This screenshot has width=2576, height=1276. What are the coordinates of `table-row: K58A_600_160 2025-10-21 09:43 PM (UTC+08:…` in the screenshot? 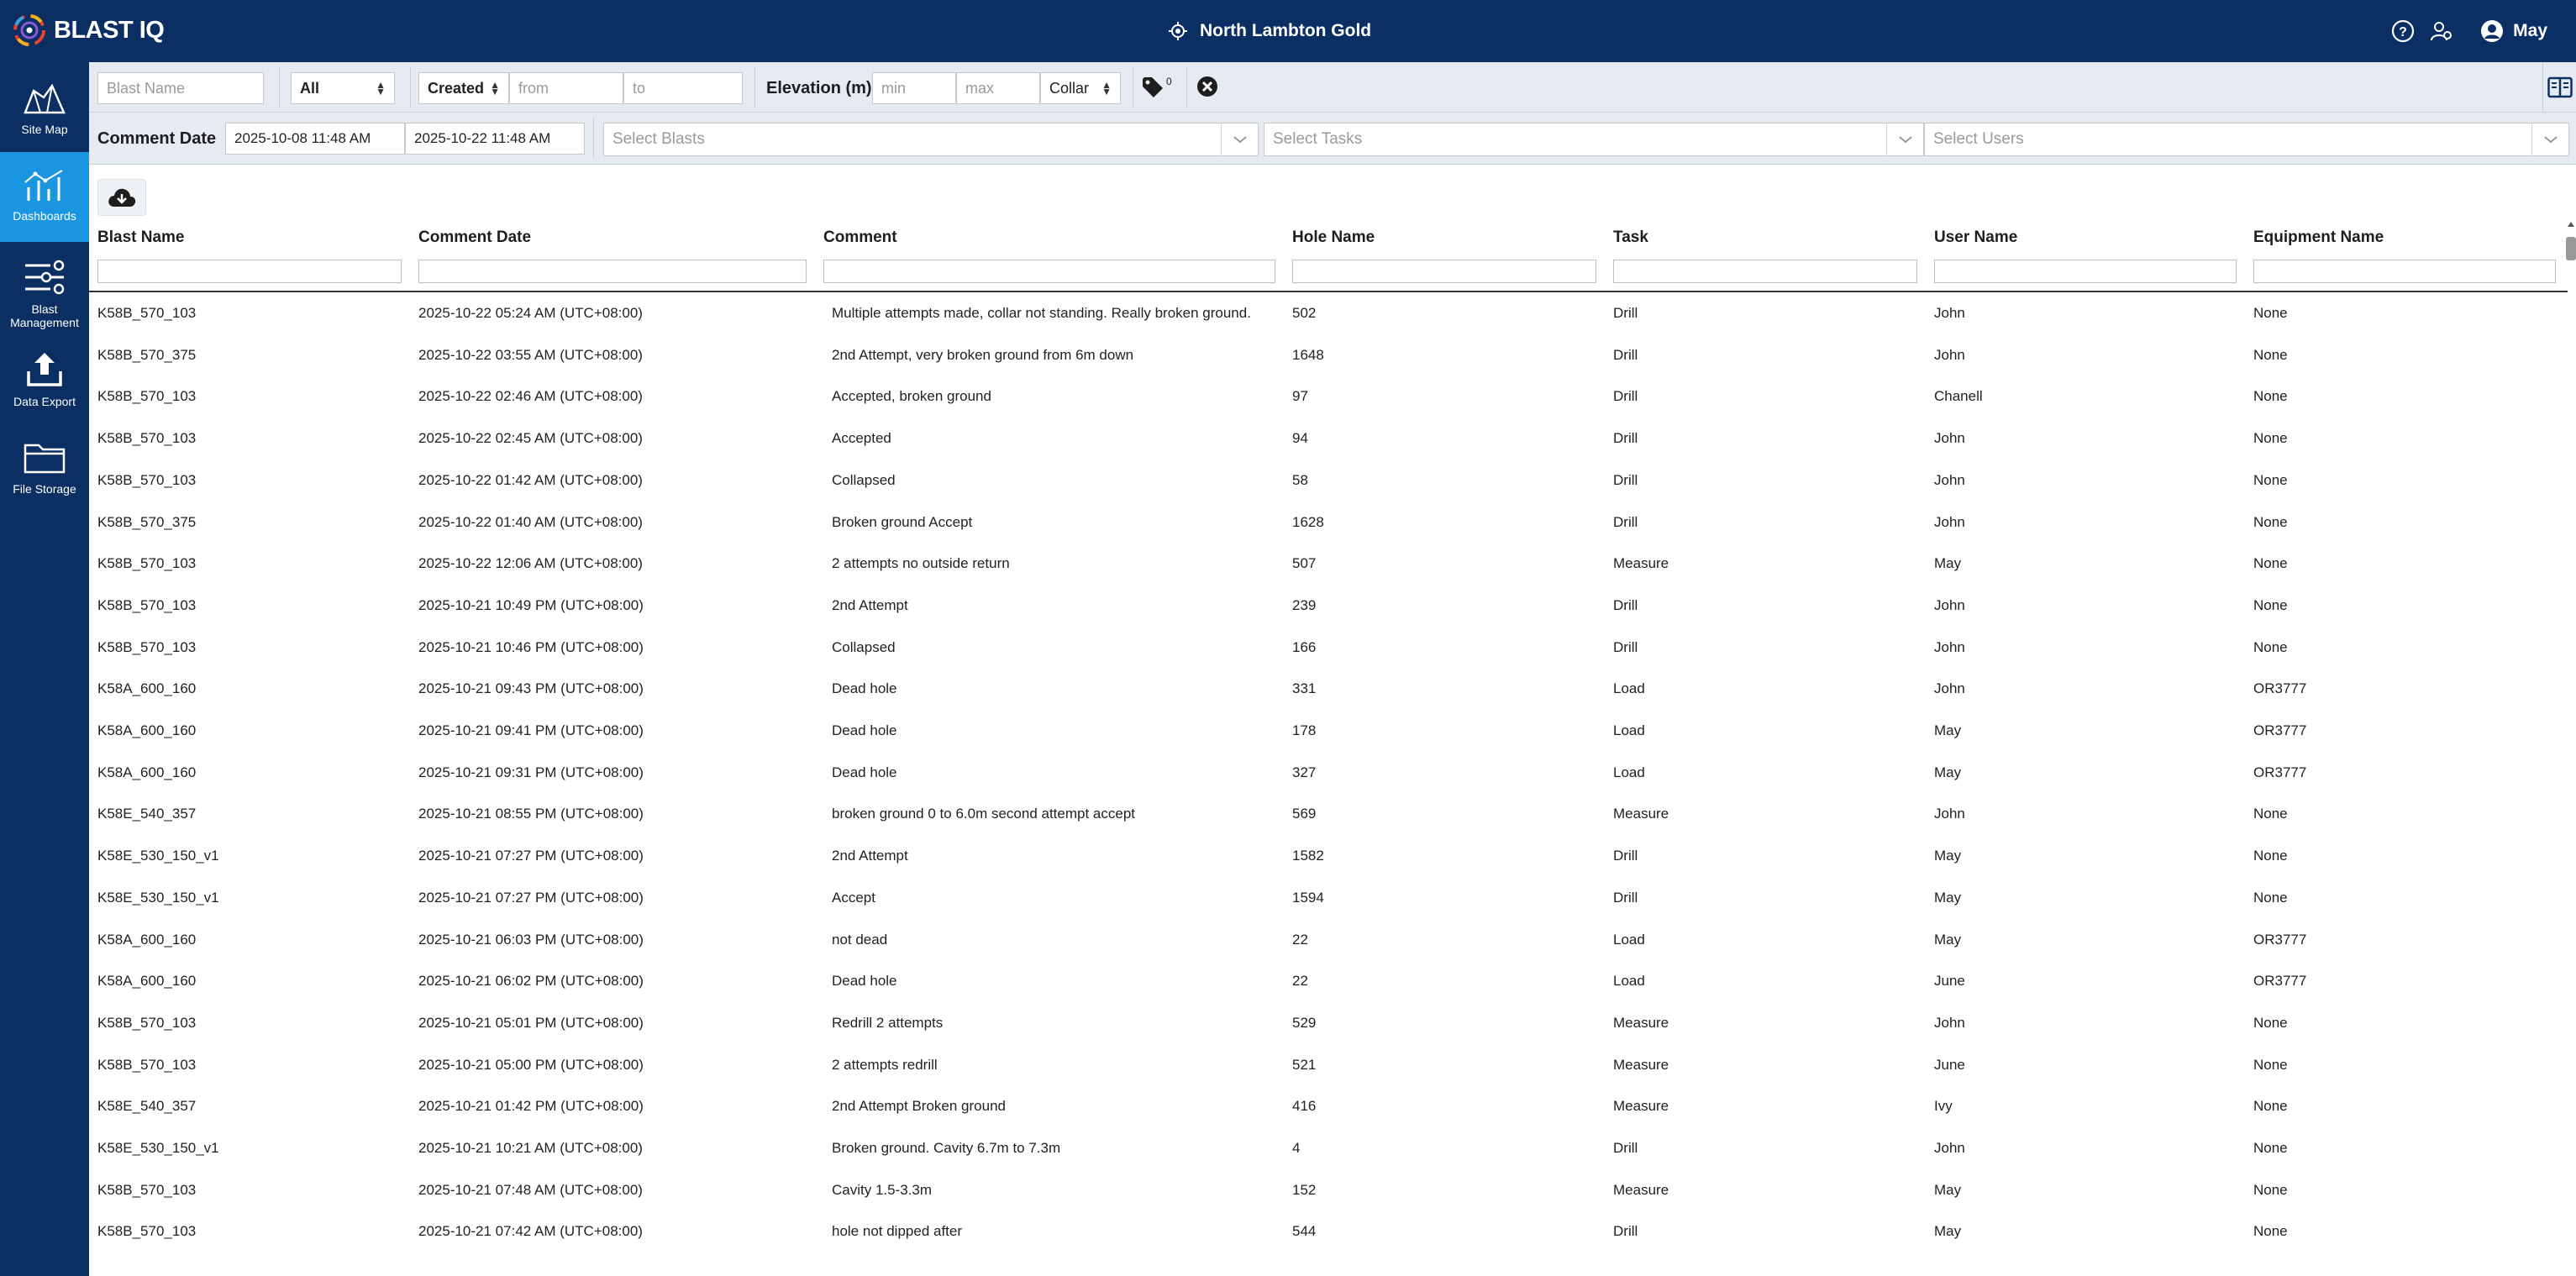 It's located at (1328, 689).